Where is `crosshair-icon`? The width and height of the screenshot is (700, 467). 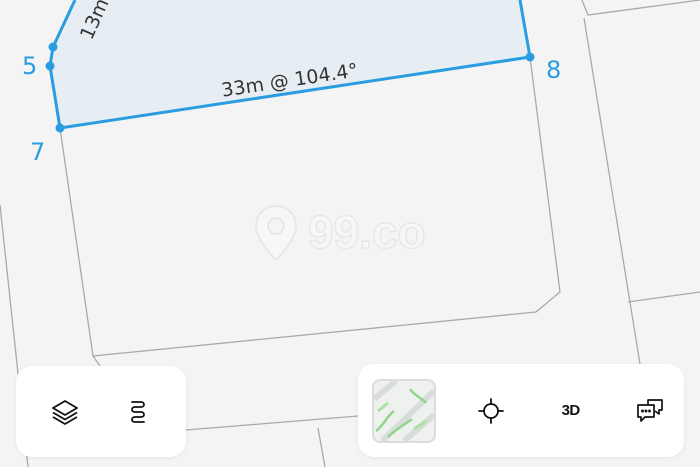
crosshair-icon is located at coordinates (491, 410).